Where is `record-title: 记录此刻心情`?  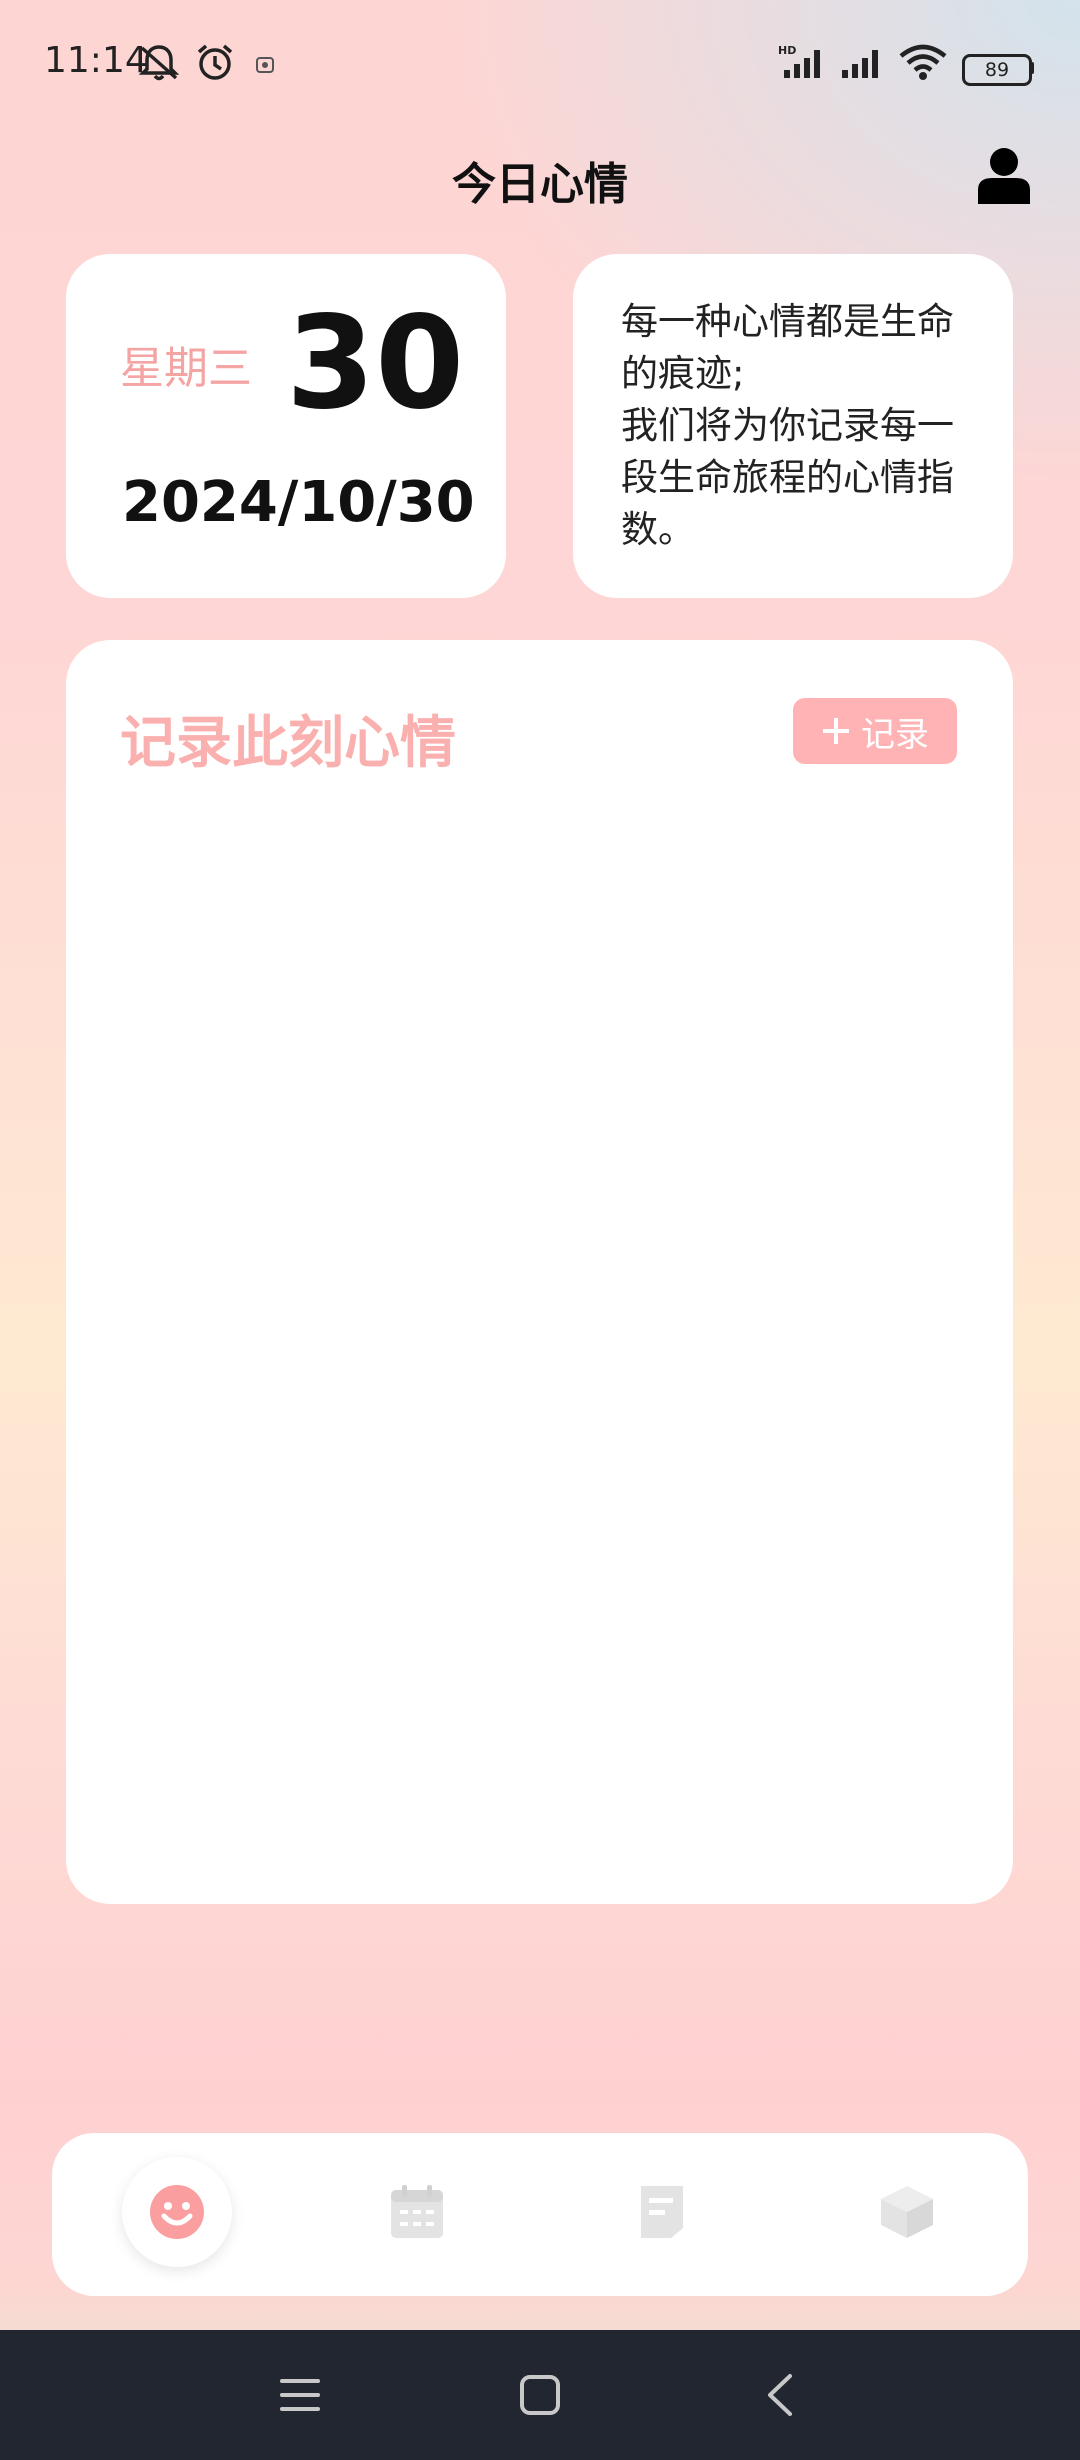 record-title: 记录此刻心情 is located at coordinates (288, 743).